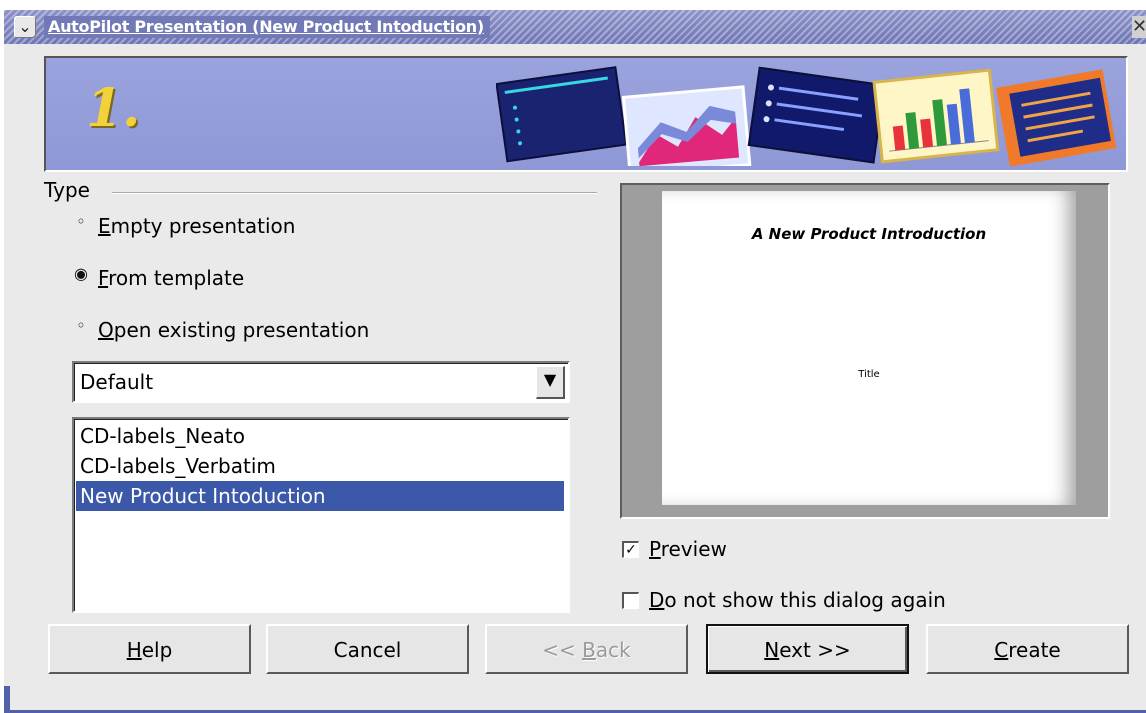 The height and width of the screenshot is (713, 1146). I want to click on cancel-button: Cancel, so click(367, 649).